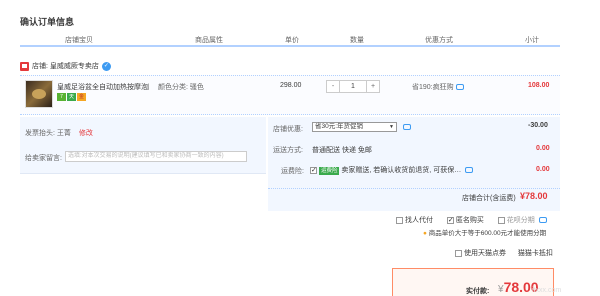 Image resolution: width=600 pixels, height=296 pixels. What do you see at coordinates (47, 22) in the screenshot?
I see `page-title: 确认订单信息` at bounding box center [47, 22].